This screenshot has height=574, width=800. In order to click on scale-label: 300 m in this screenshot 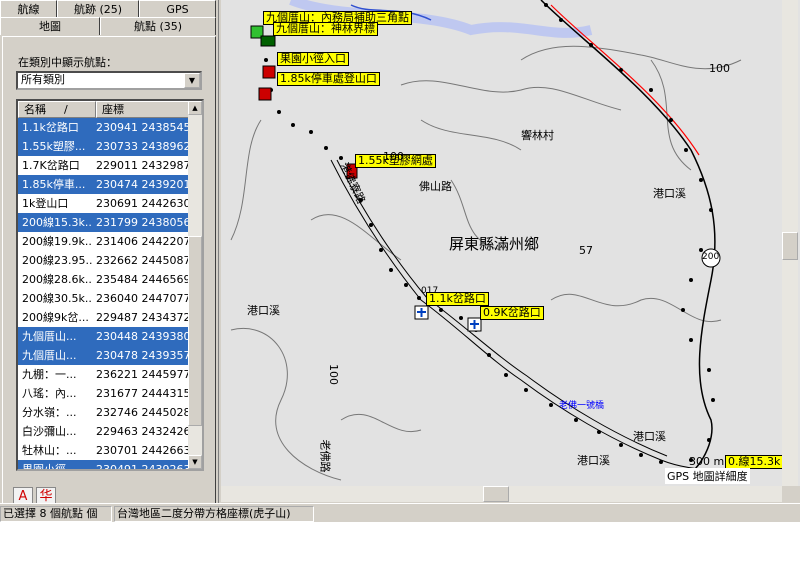, I will do `click(707, 461)`.